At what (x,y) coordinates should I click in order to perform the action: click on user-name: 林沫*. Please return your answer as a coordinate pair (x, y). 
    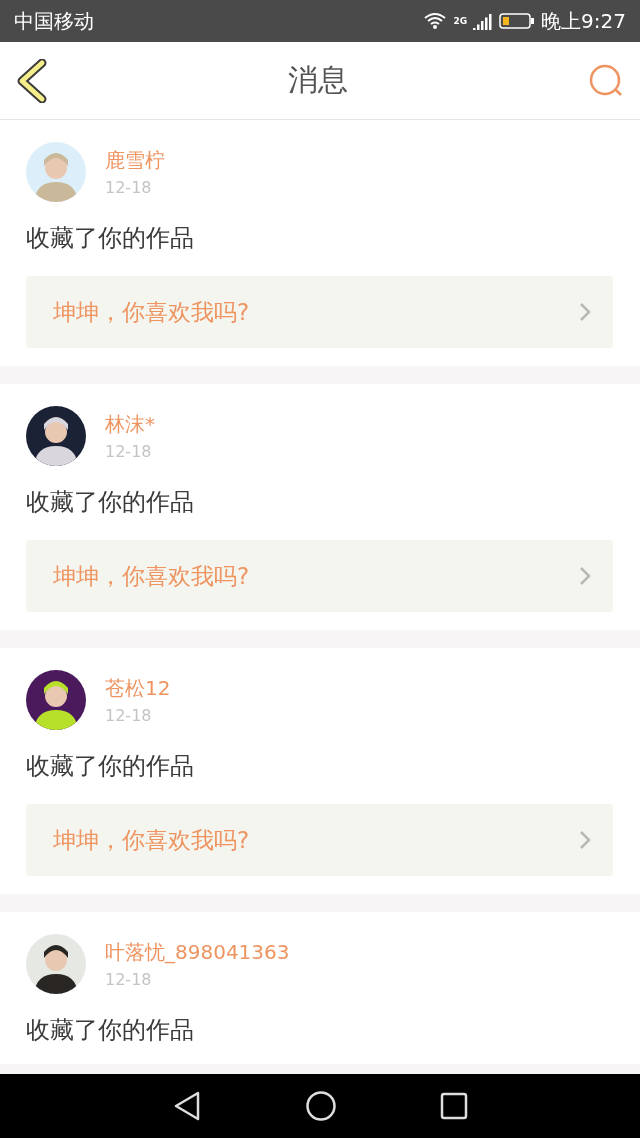
    Looking at the image, I should click on (130, 424).